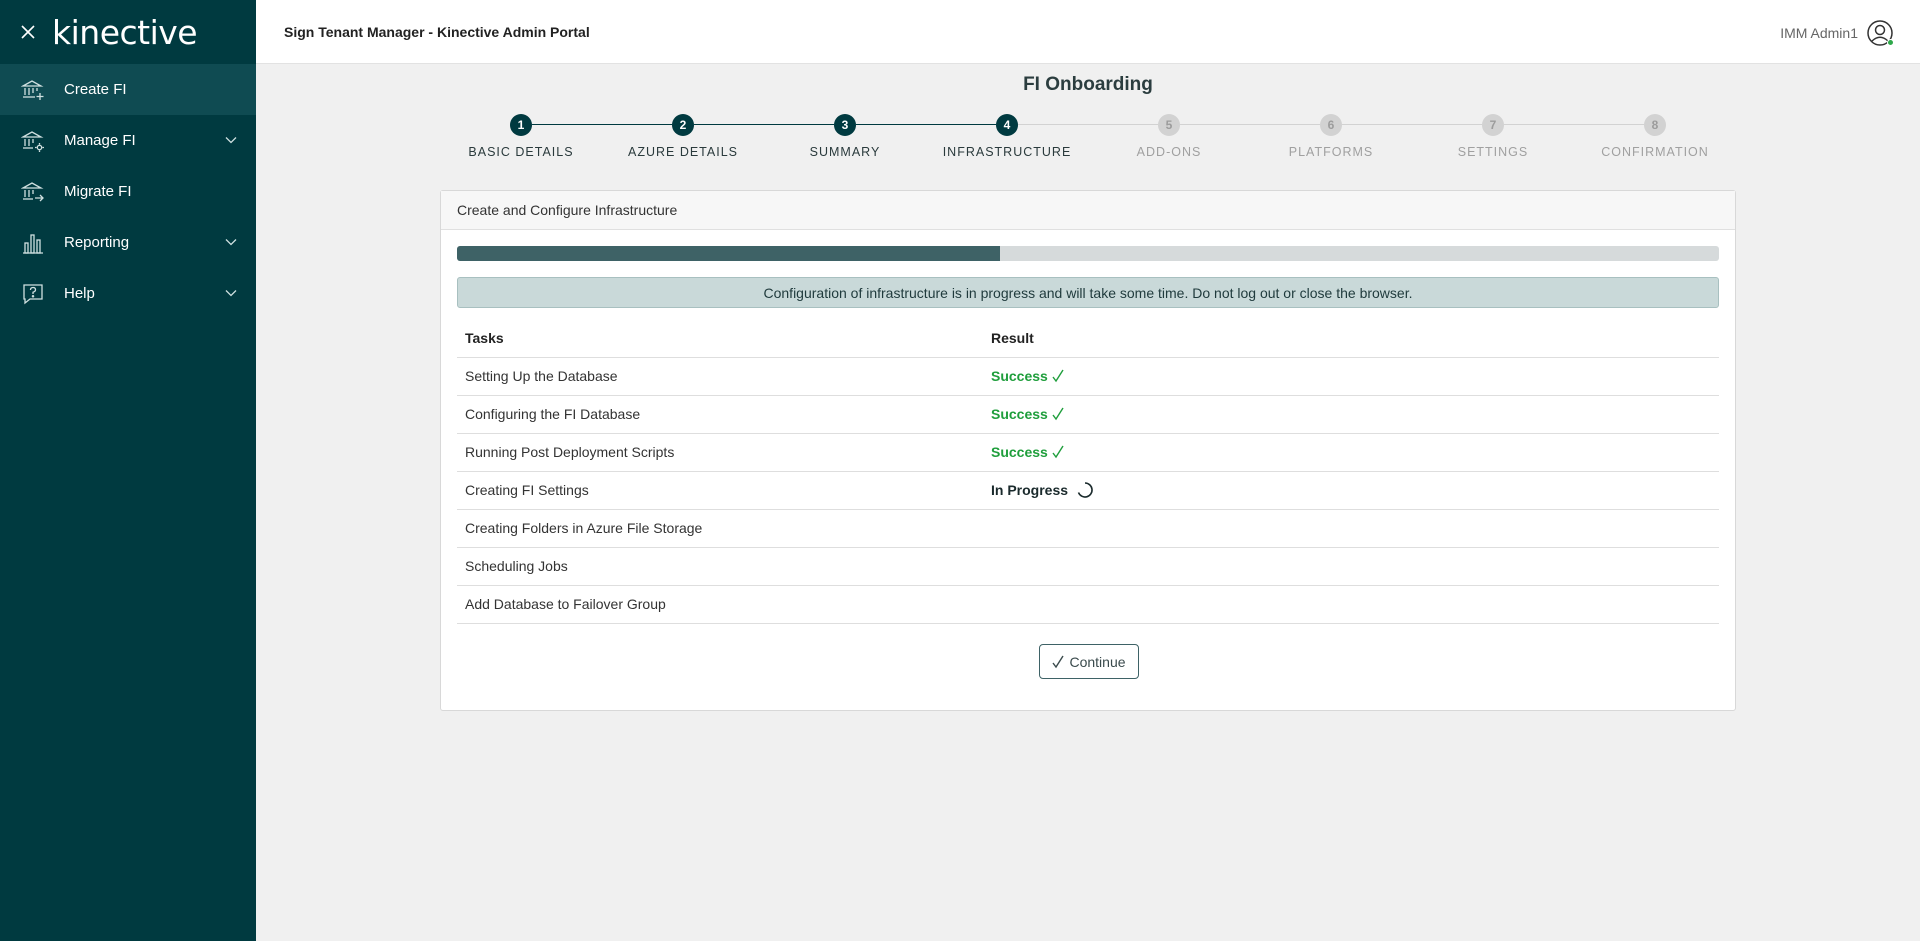 This screenshot has width=1920, height=941. Describe the element at coordinates (720, 604) in the screenshot. I see `task-name: Add Database to Failover Group` at that location.